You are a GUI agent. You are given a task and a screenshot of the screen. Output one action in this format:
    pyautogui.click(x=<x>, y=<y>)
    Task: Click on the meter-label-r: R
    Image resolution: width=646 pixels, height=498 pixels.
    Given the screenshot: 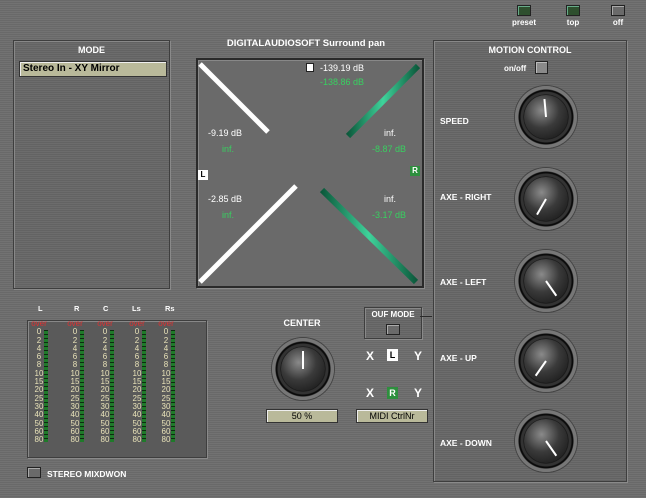 What is the action you would take?
    pyautogui.click(x=77, y=308)
    